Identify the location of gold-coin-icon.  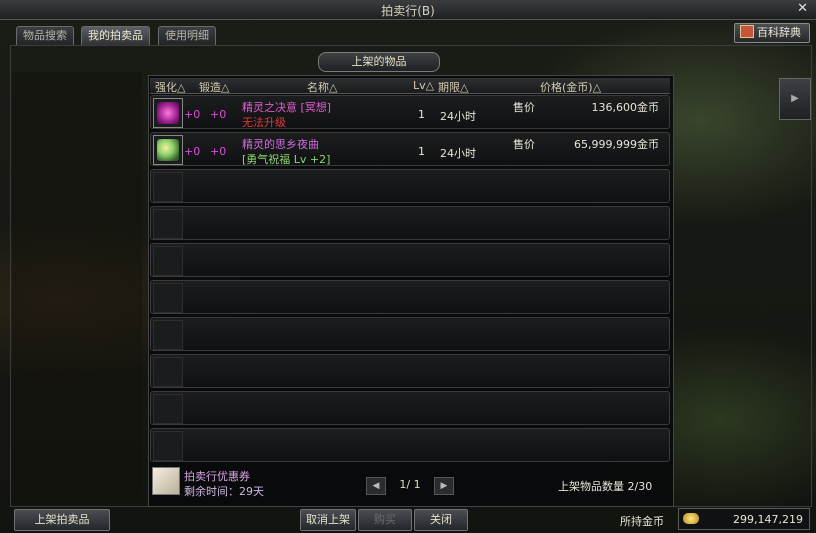
(691, 518).